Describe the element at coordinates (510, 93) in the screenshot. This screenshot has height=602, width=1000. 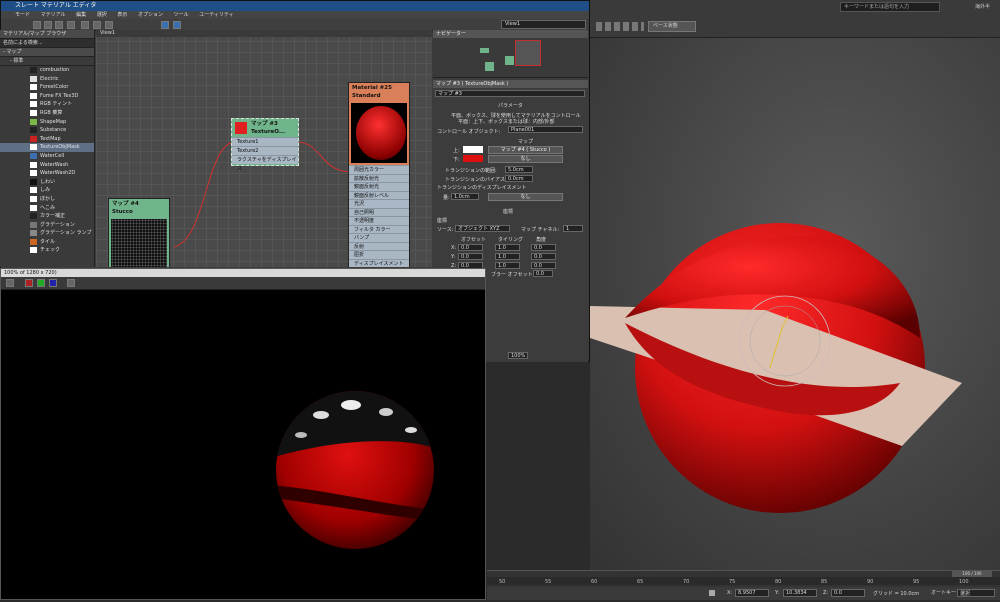
I see `map-name-field: マップ #3` at that location.